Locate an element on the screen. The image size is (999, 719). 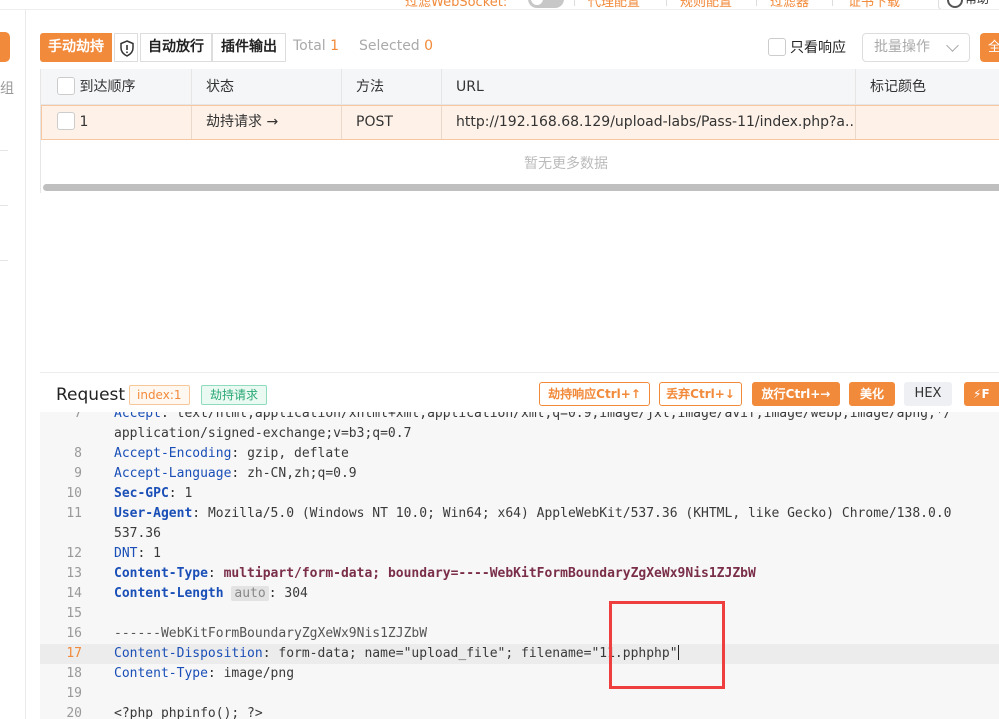
header-value: 1 is located at coordinates (157, 553).